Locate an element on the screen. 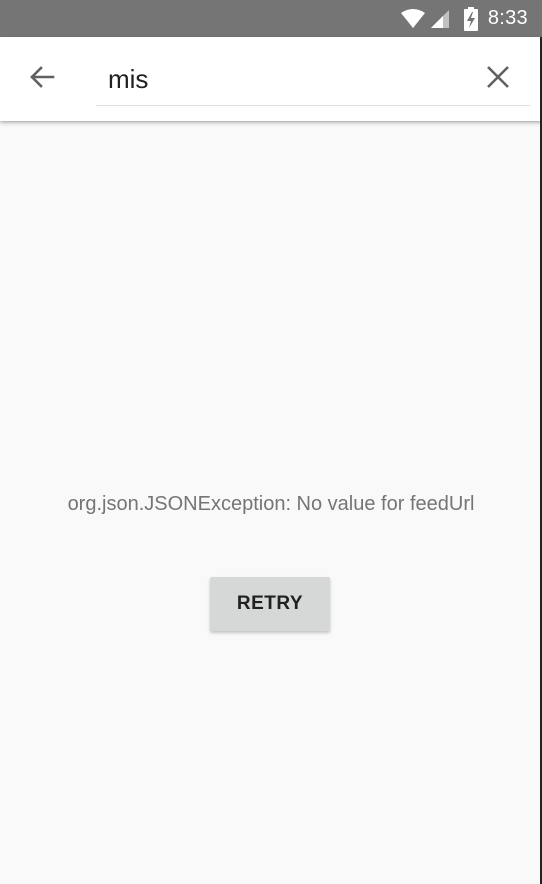  battery-charging-icon is located at coordinates (470, 18).